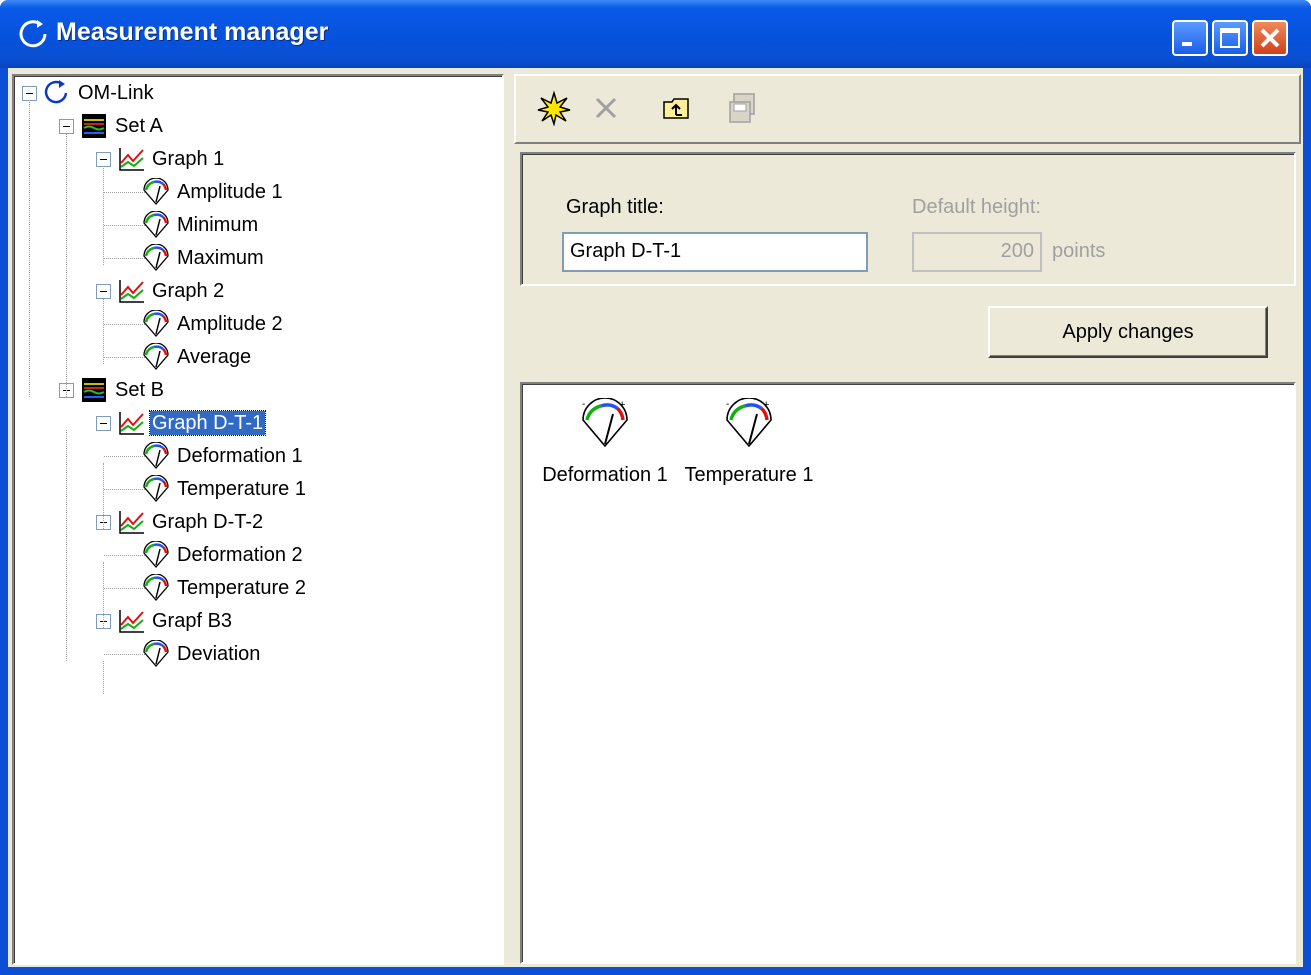 This screenshot has height=975, width=1311. What do you see at coordinates (230, 192) in the screenshot?
I see `tree-node-label: Amplitude 1` at bounding box center [230, 192].